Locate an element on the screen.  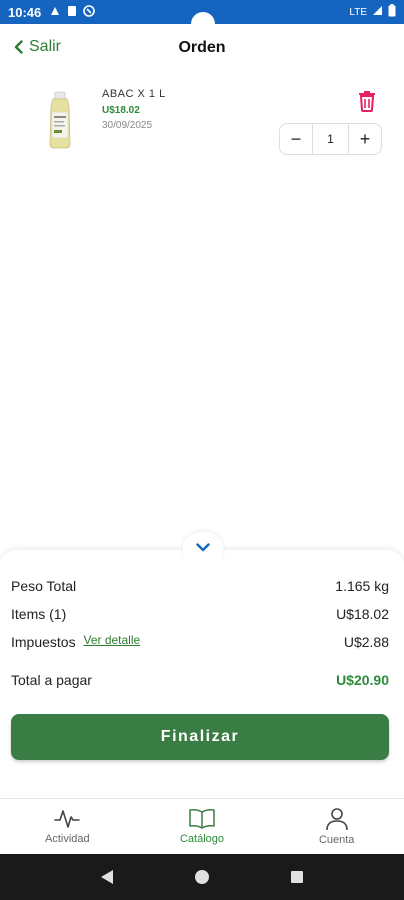
nav-label-catalog: Catálogo is located at coordinates (202, 839).